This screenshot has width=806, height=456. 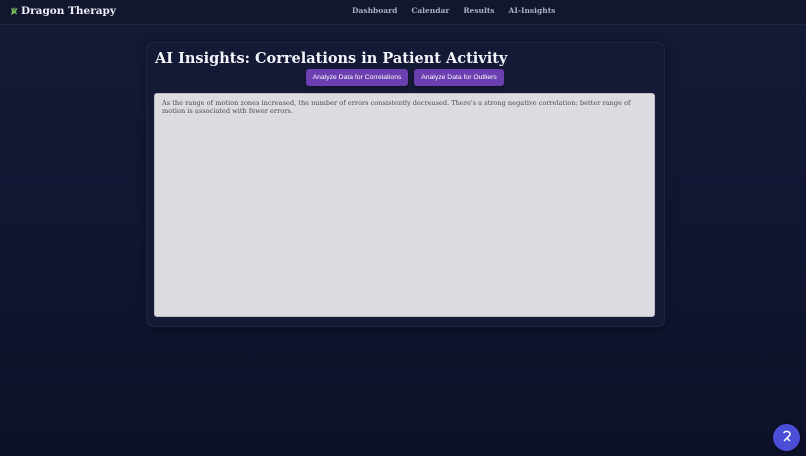 What do you see at coordinates (459, 77) in the screenshot?
I see `analyze-outliers-button: Analyze Data for Outliers` at bounding box center [459, 77].